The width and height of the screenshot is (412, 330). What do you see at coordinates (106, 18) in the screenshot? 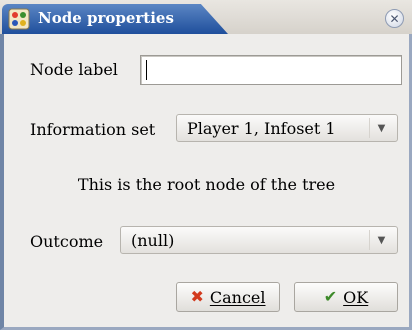
I see `window-title: Node properties` at bounding box center [106, 18].